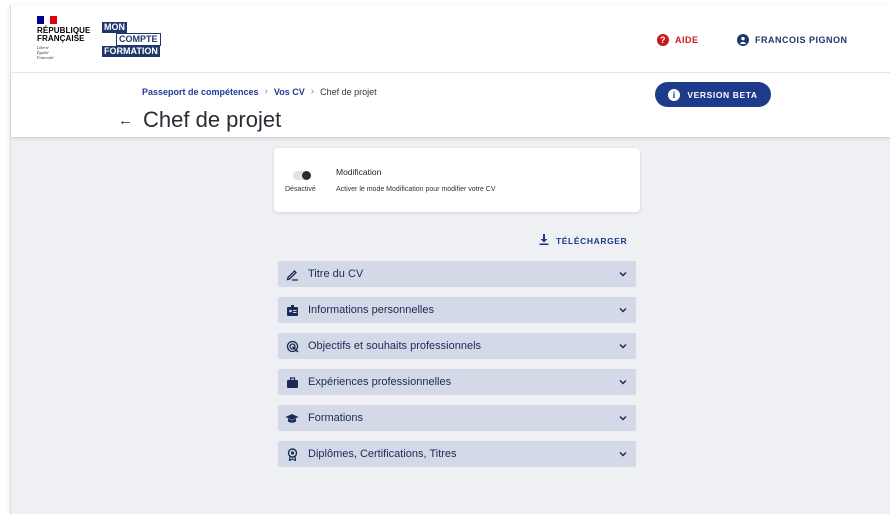 The height and width of the screenshot is (514, 890). I want to click on target-icon, so click(292, 346).